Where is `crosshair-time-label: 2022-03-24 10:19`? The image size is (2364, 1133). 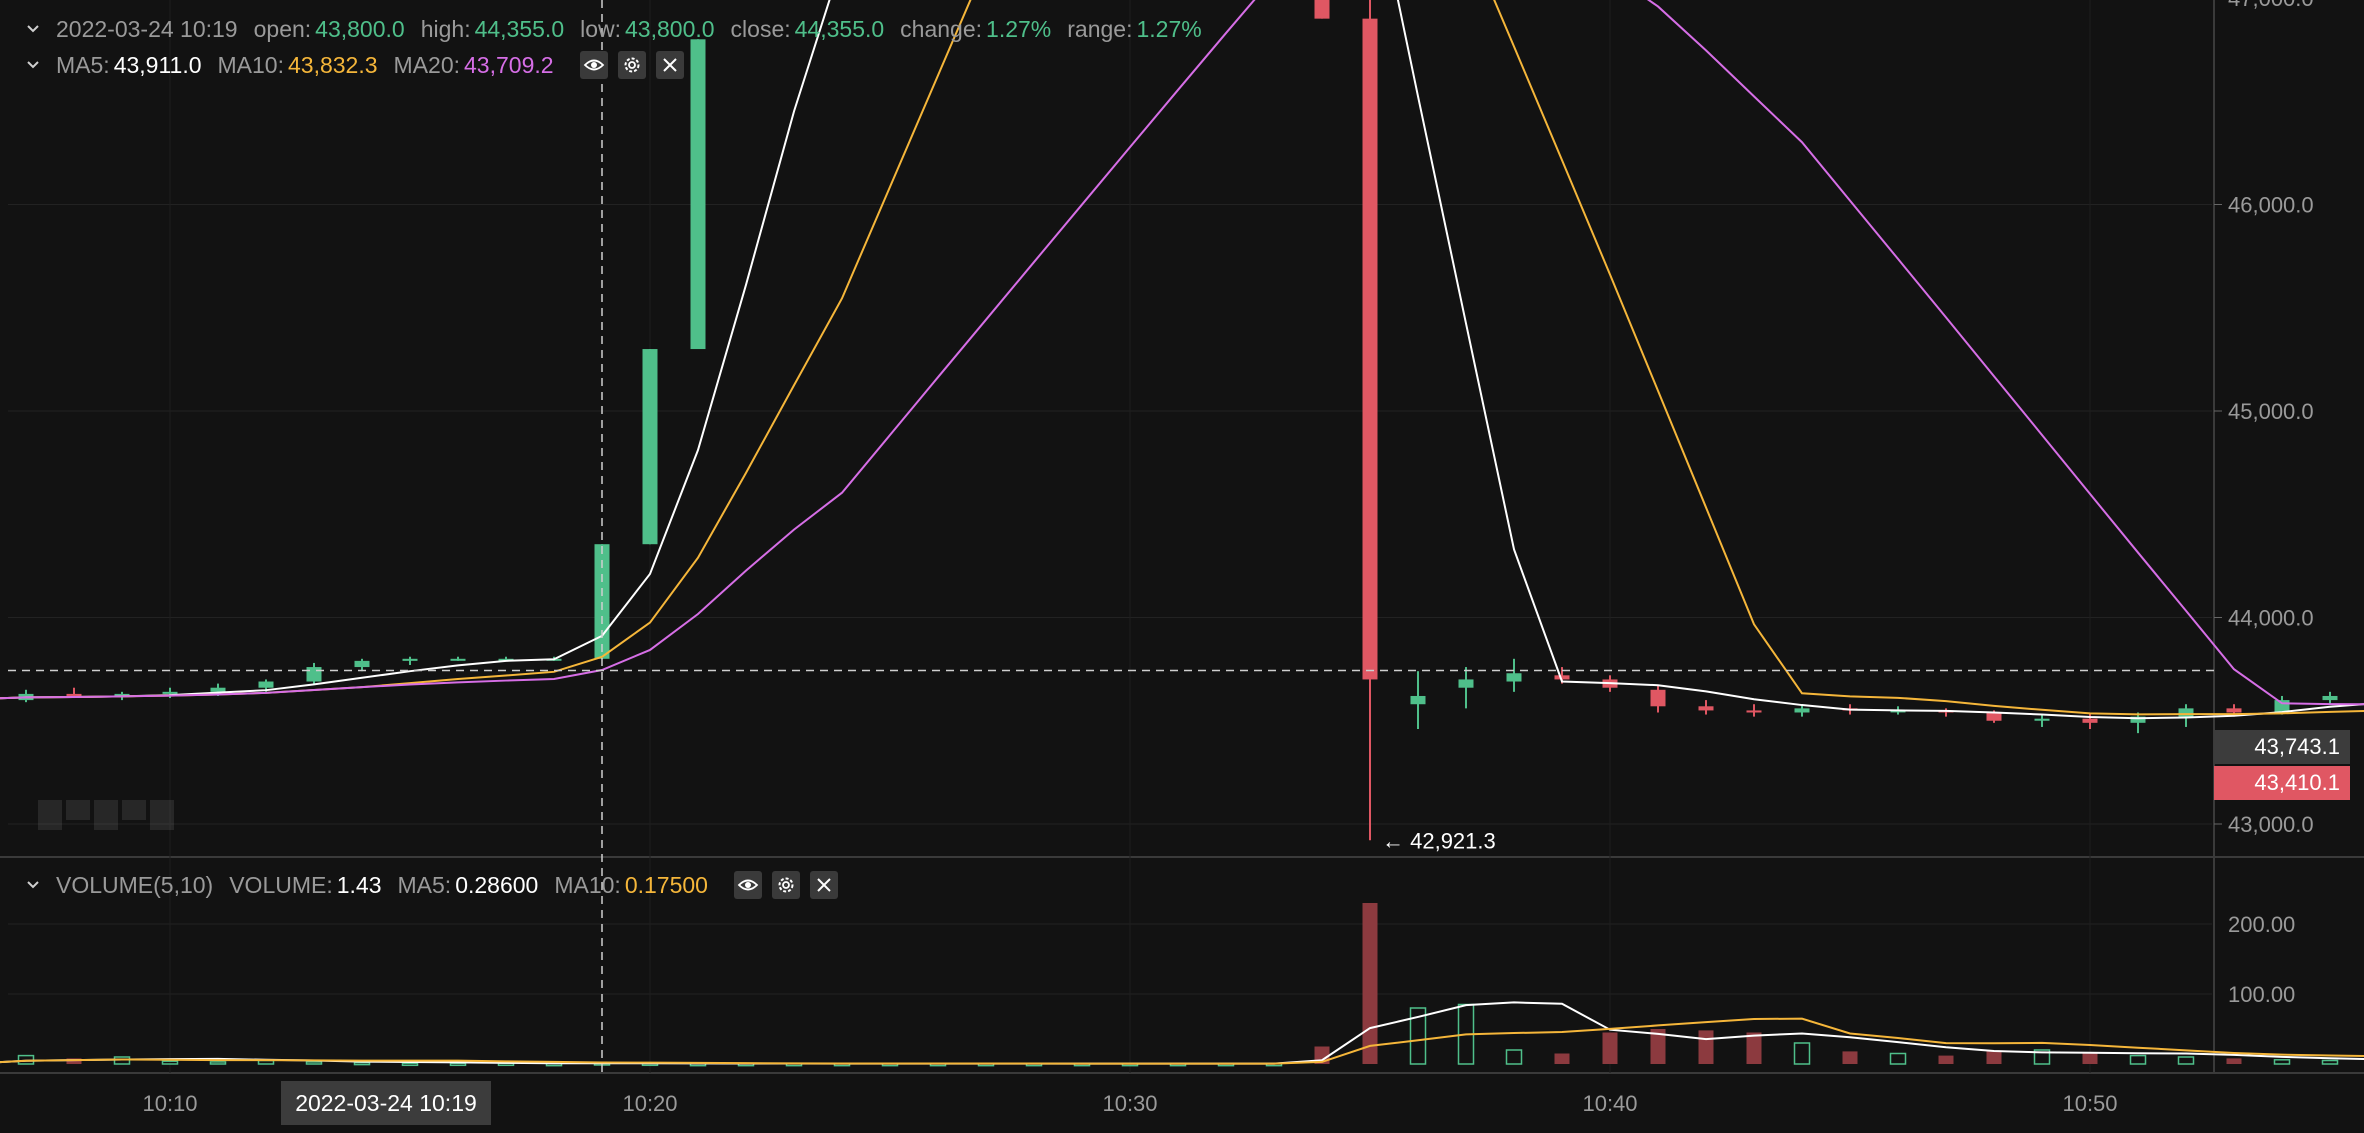
crosshair-time-label: 2022-03-24 10:19 is located at coordinates (386, 1103).